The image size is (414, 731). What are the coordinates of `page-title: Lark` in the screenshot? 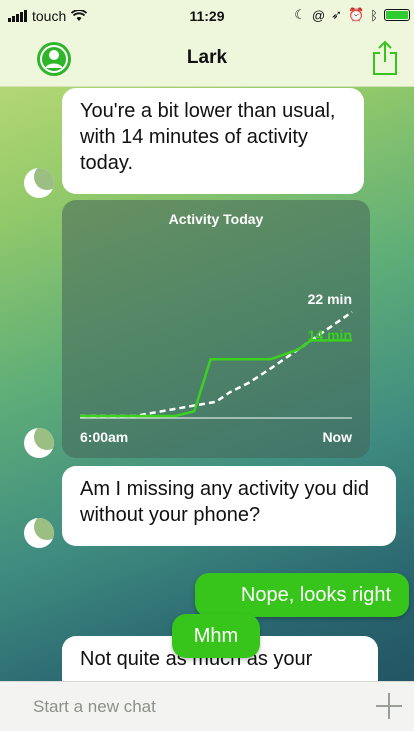 It's located at (207, 57).